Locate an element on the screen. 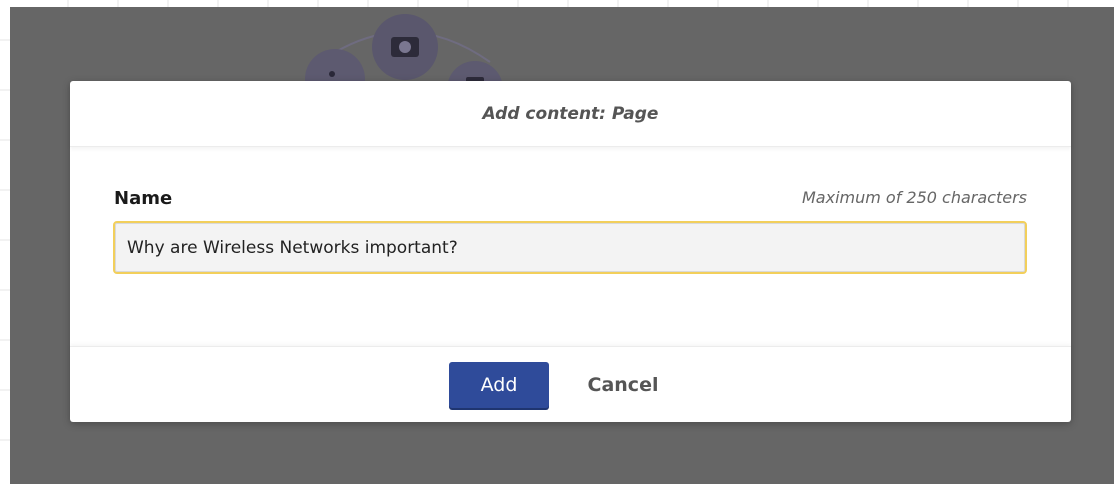 The height and width of the screenshot is (484, 1114). cancel-button: Cancel is located at coordinates (623, 385).